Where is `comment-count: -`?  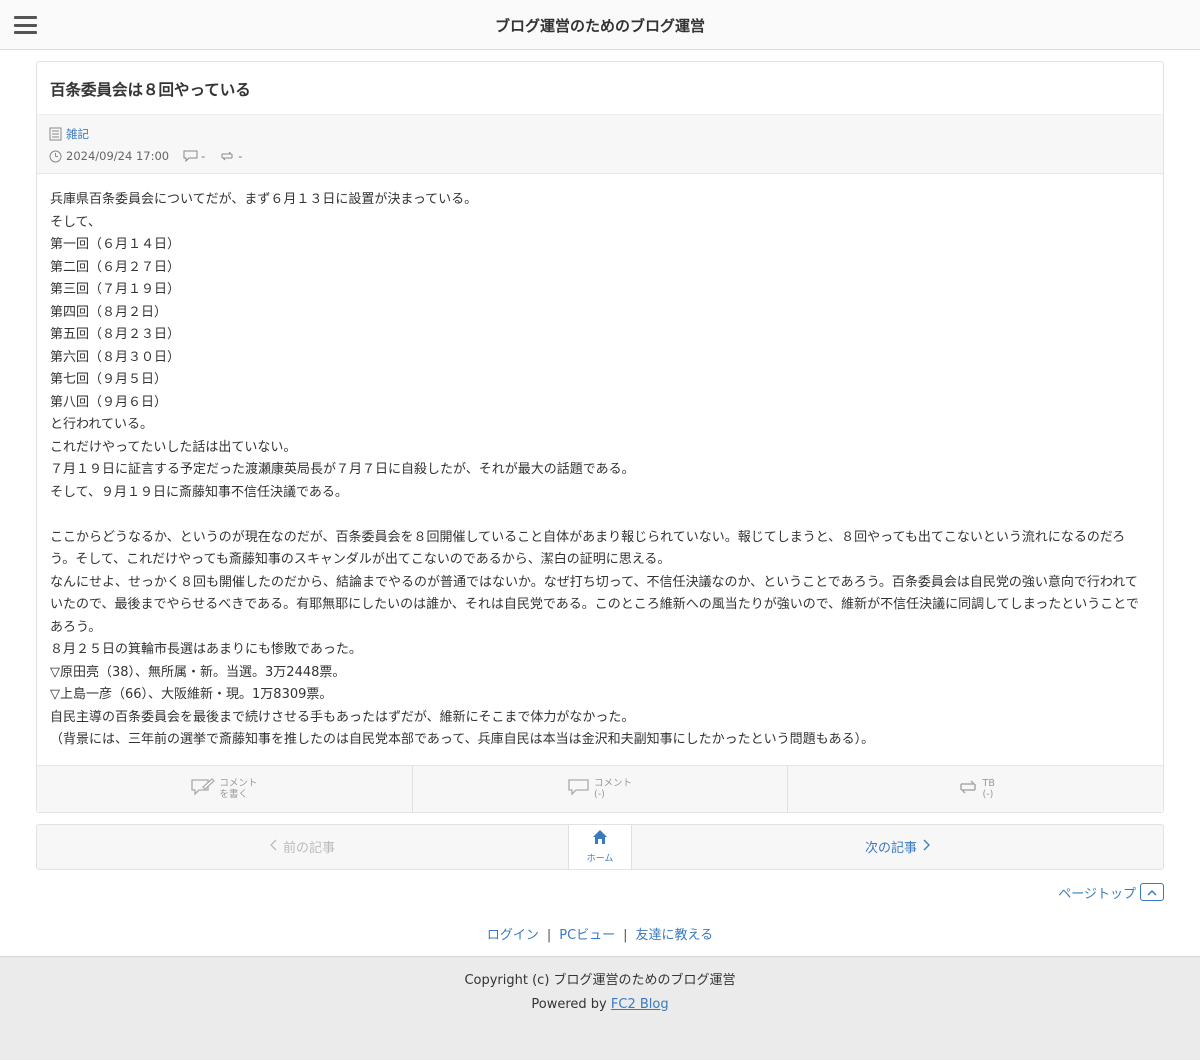 comment-count: - is located at coordinates (203, 156).